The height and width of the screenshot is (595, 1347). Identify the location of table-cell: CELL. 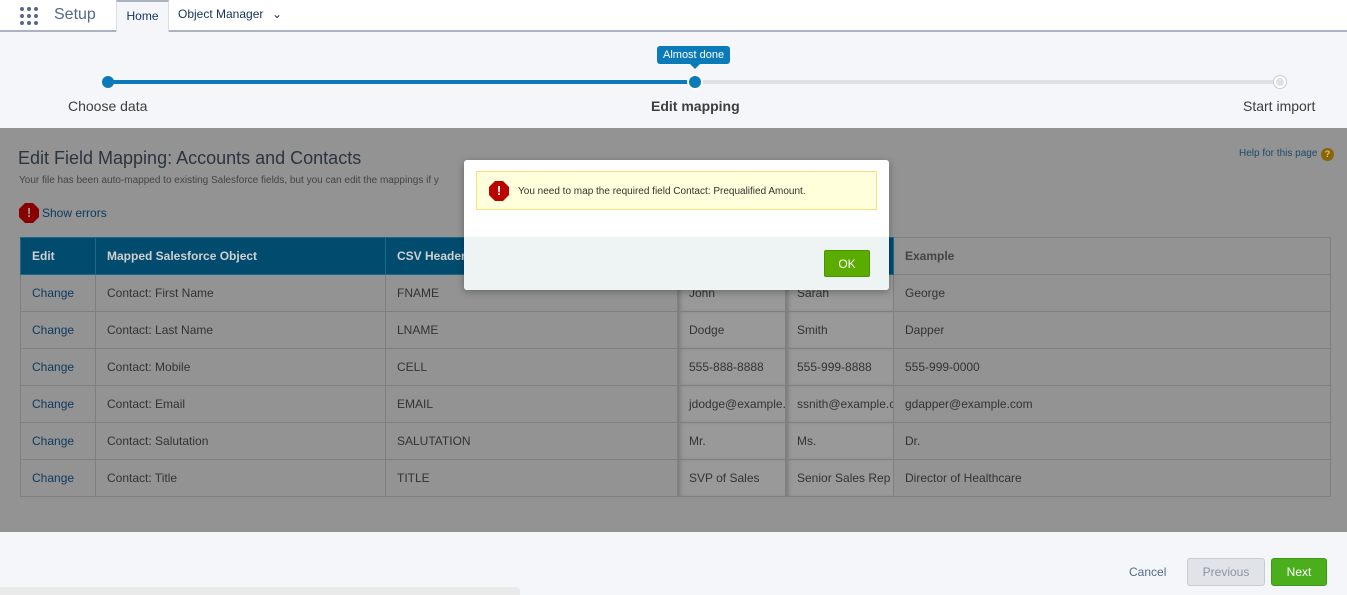
(531, 367).